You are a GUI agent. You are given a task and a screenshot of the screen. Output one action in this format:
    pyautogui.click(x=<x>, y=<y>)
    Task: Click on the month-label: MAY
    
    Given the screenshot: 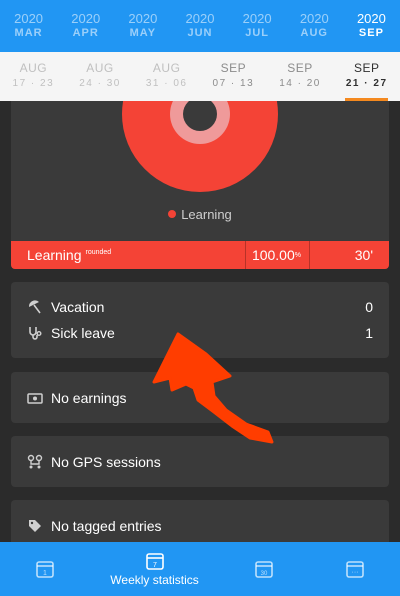 What is the action you would take?
    pyautogui.click(x=143, y=33)
    